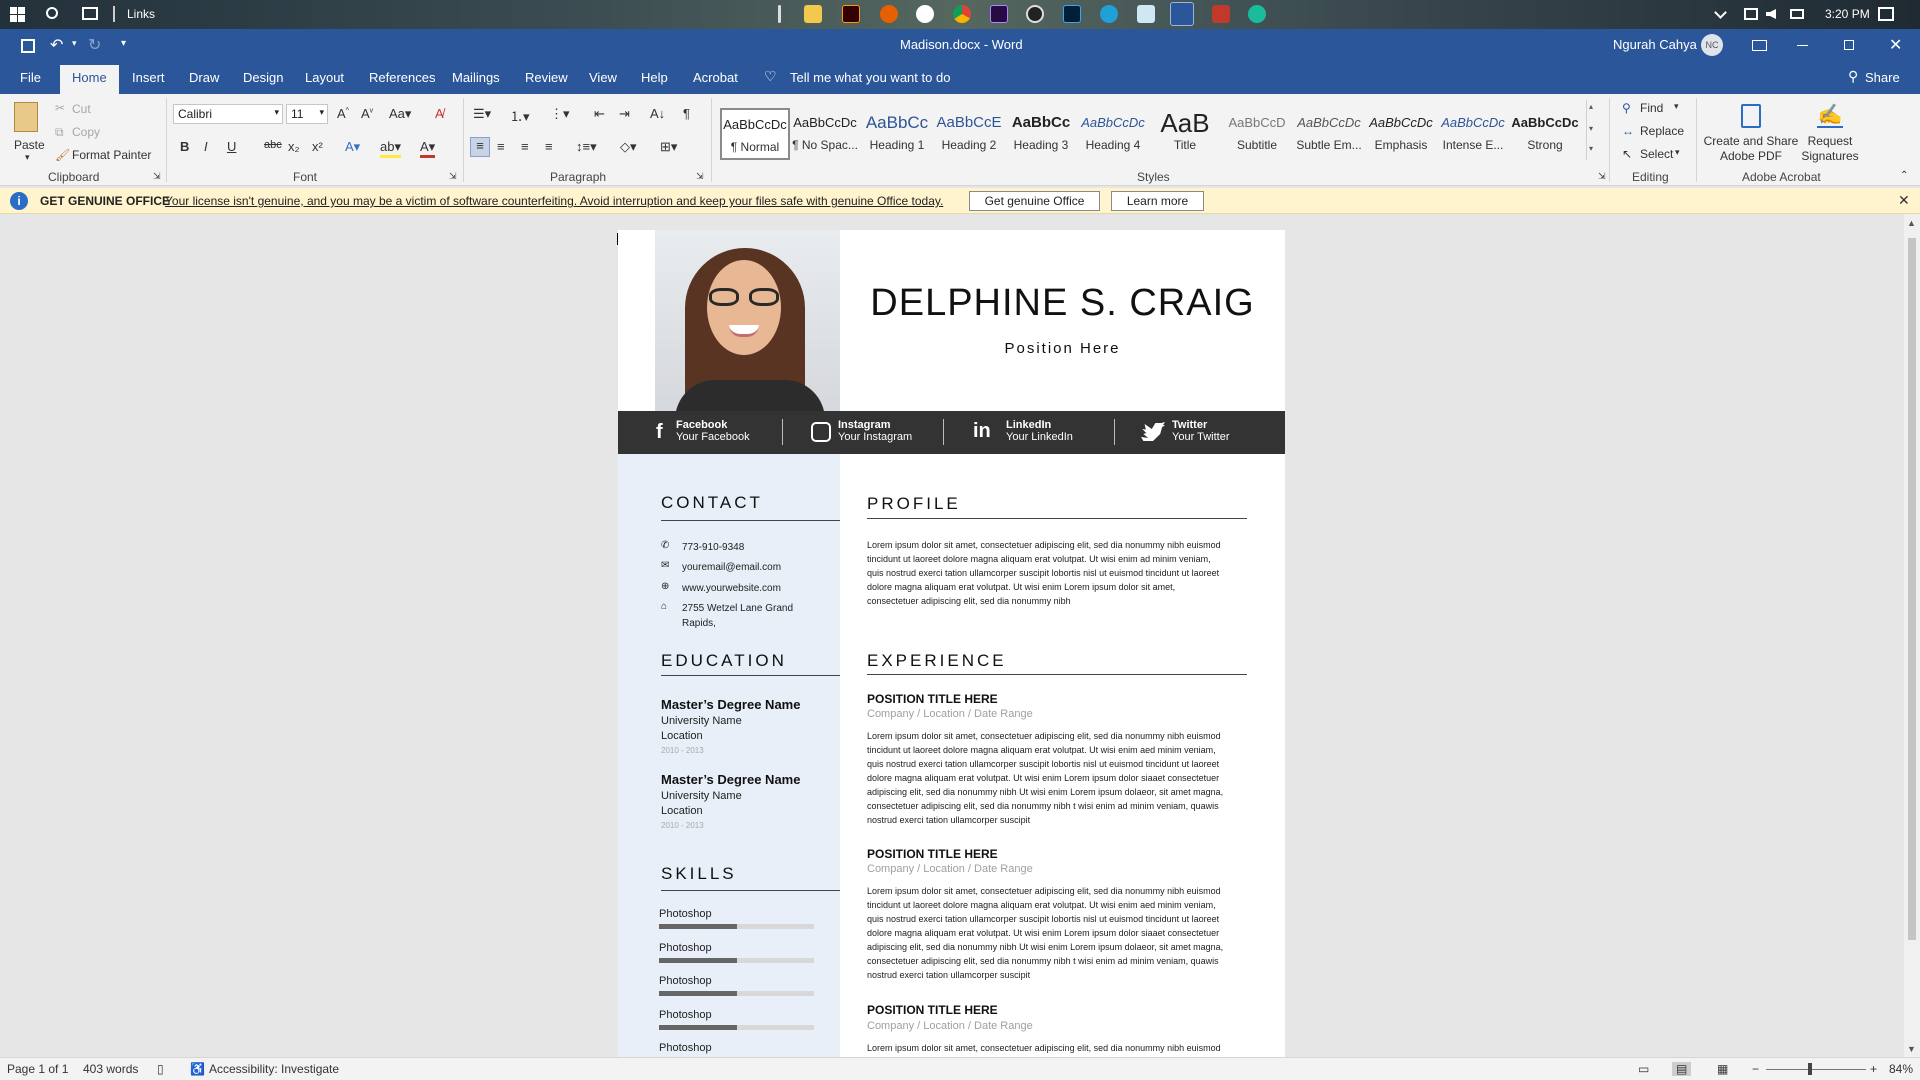 The image size is (1920, 1080). I want to click on tab-file: File, so click(30, 77).